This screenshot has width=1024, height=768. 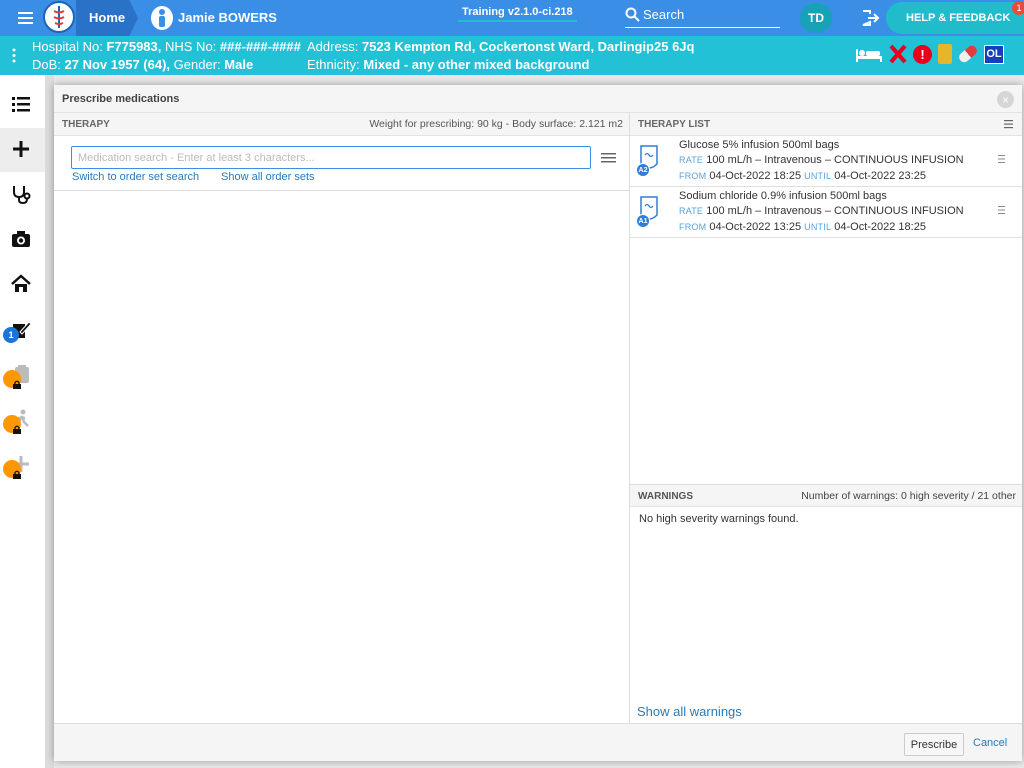 What do you see at coordinates (476, 64) in the screenshot?
I see `ethnicity-value: Mixed - any other mixed background` at bounding box center [476, 64].